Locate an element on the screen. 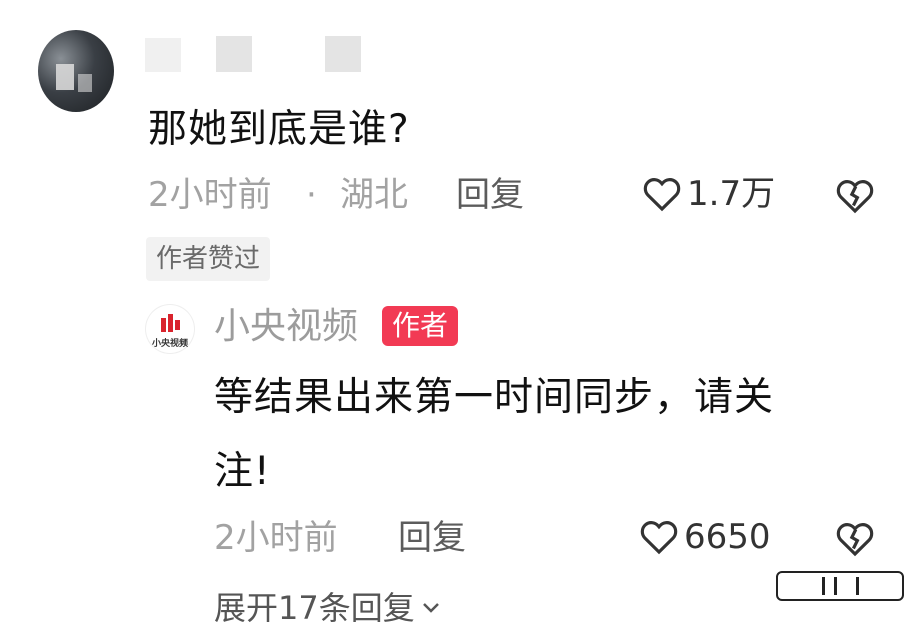 The height and width of the screenshot is (627, 922). reply-like-button: 6650 is located at coordinates (705, 537).